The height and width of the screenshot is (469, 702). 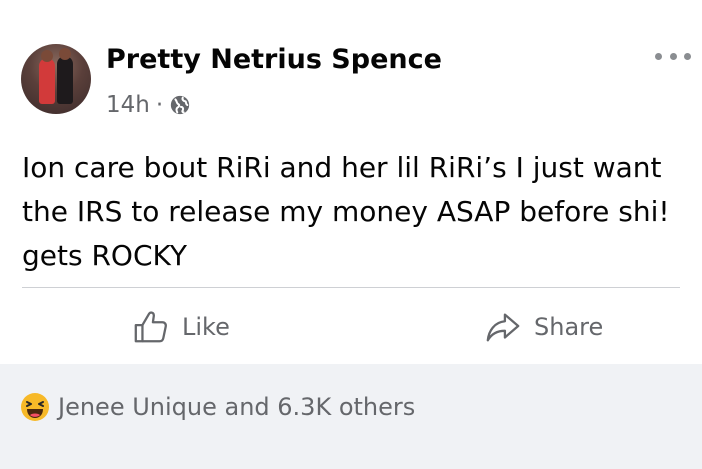 What do you see at coordinates (569, 327) in the screenshot?
I see `share-label: Share` at bounding box center [569, 327].